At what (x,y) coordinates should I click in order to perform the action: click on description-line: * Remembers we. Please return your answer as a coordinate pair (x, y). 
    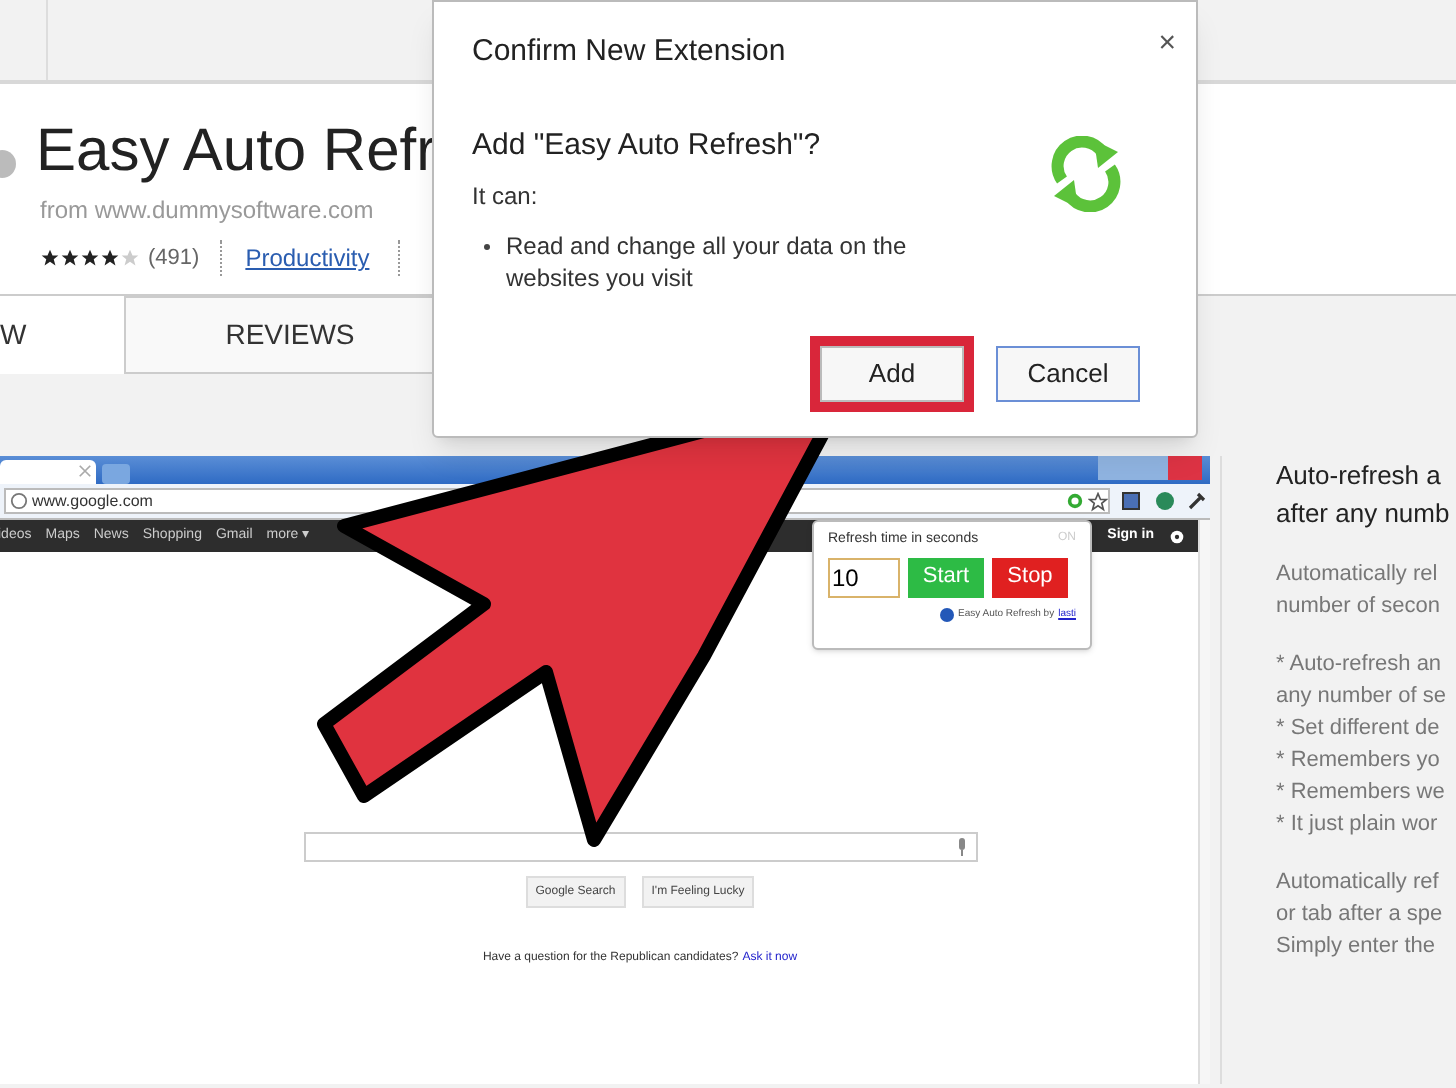
    Looking at the image, I should click on (1361, 793).